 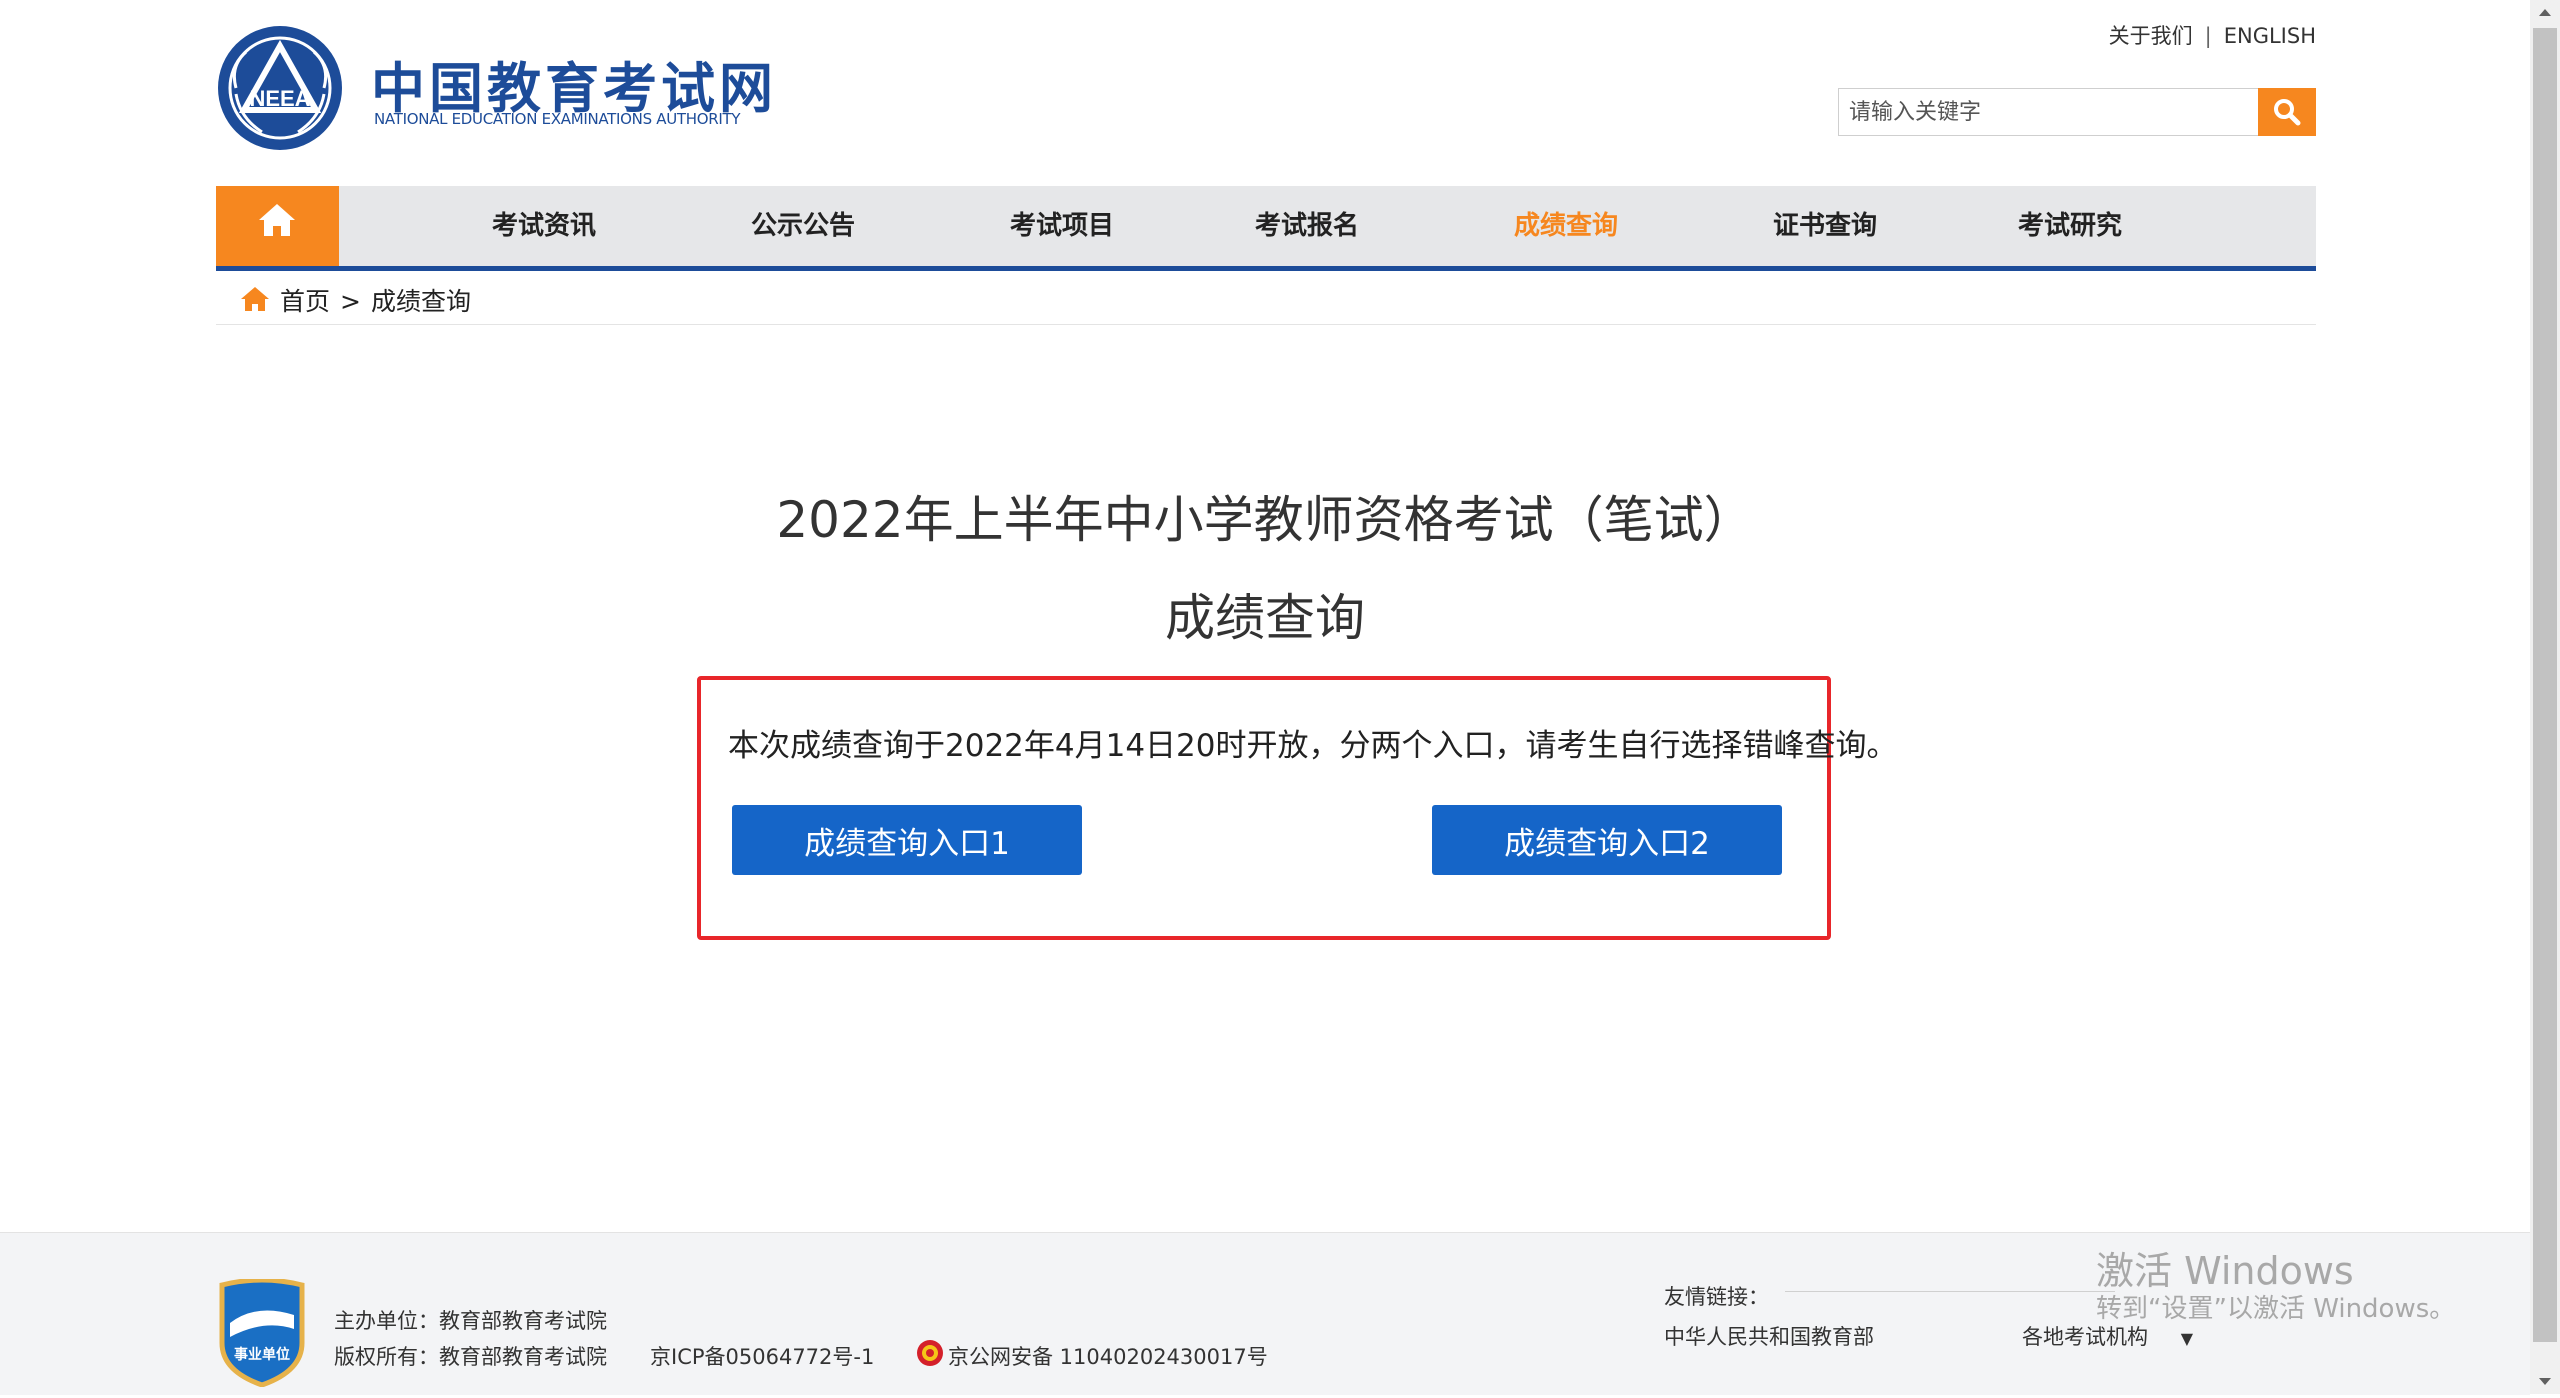 I want to click on english-link: ENGLISH, so click(x=2270, y=36).